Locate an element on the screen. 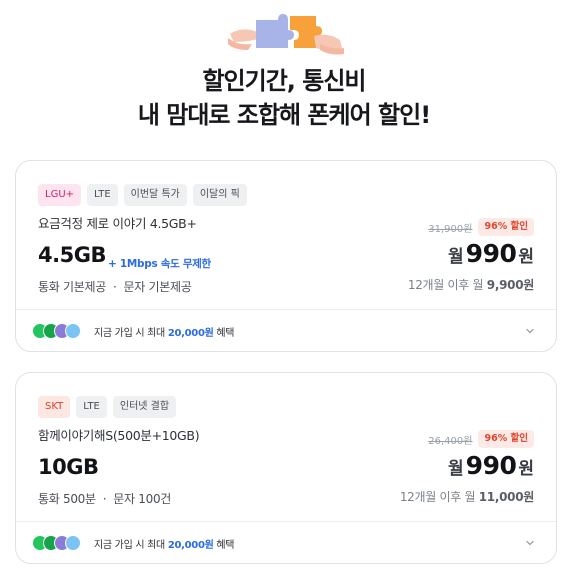 This screenshot has height=575, width=568. carrier-tag: SKT is located at coordinates (54, 407).